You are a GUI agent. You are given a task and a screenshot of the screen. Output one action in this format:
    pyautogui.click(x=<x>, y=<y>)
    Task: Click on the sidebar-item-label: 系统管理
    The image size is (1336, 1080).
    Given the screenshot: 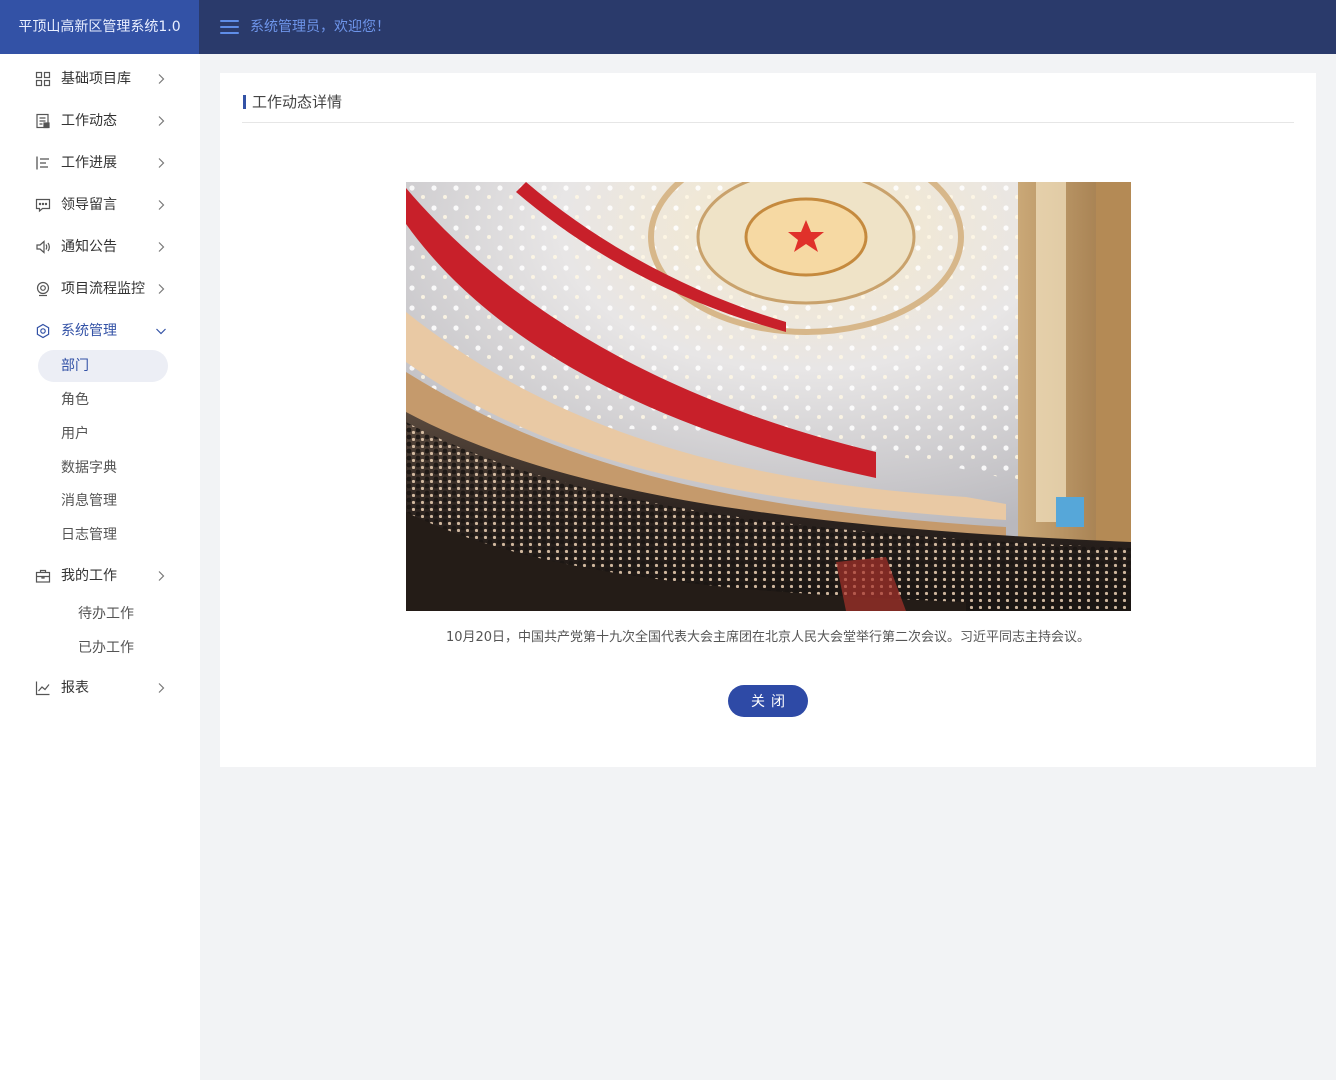 What is the action you would take?
    pyautogui.click(x=89, y=331)
    